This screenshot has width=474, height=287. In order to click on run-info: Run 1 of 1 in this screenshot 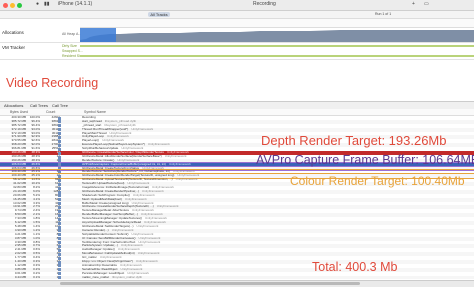, I will do `click(383, 14)`.